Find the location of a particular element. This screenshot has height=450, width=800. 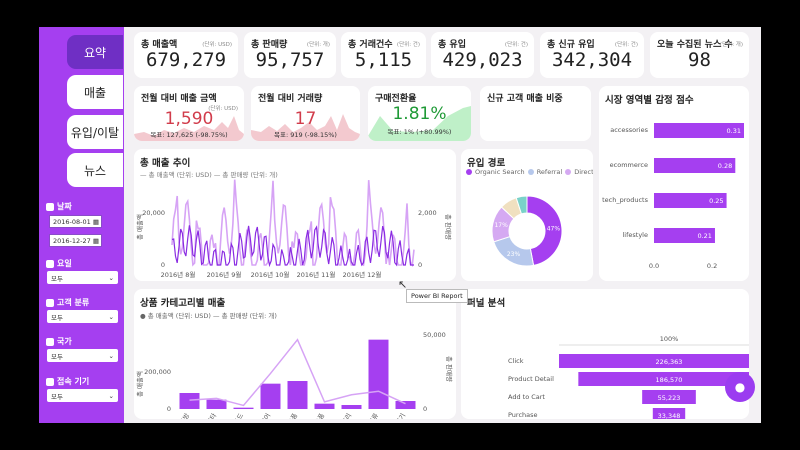

mom-volume-card: 전월 대비 거래량 17 목표: 919 (-98.15%) is located at coordinates (305, 113).